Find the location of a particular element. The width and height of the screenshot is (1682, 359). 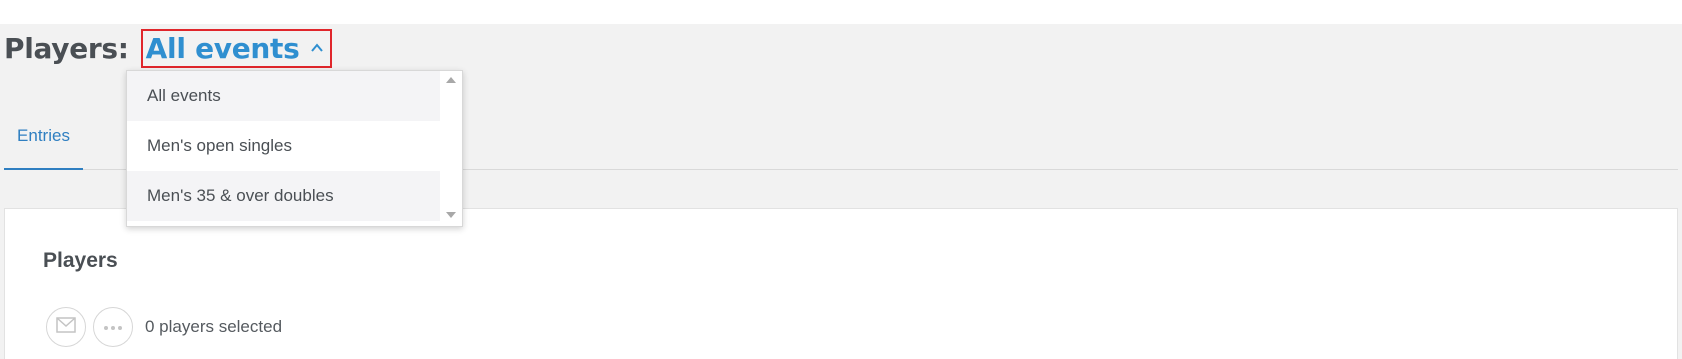

more-actions-button is located at coordinates (113, 327).